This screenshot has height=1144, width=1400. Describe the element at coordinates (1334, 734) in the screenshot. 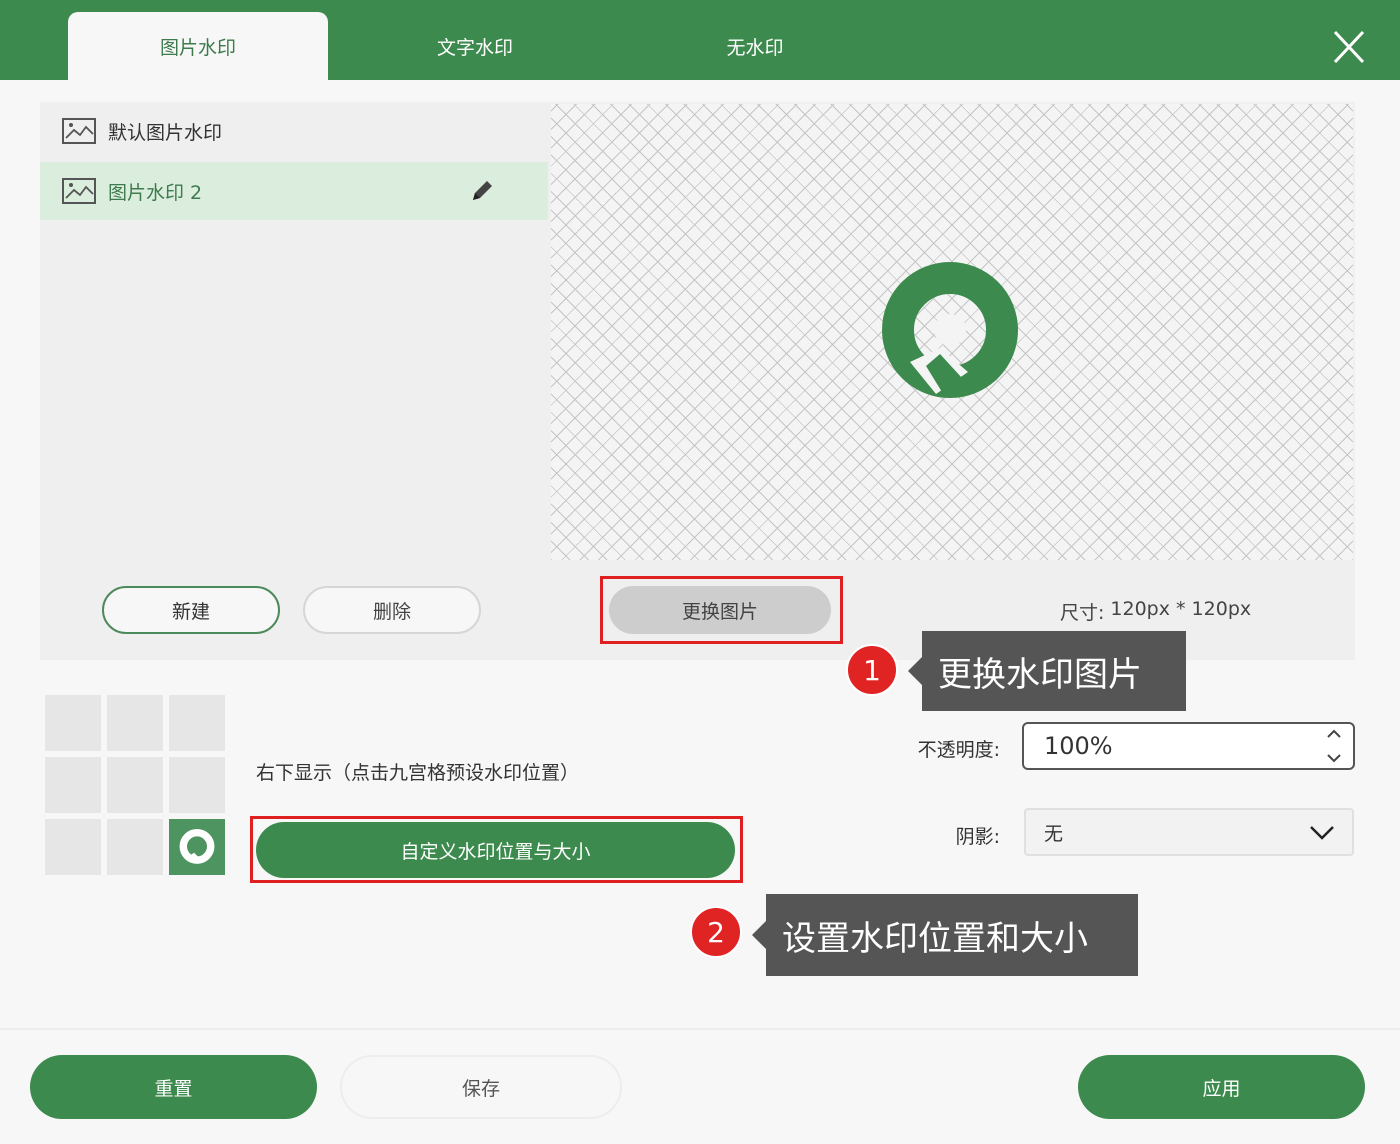

I see `chevron-up-icon` at that location.